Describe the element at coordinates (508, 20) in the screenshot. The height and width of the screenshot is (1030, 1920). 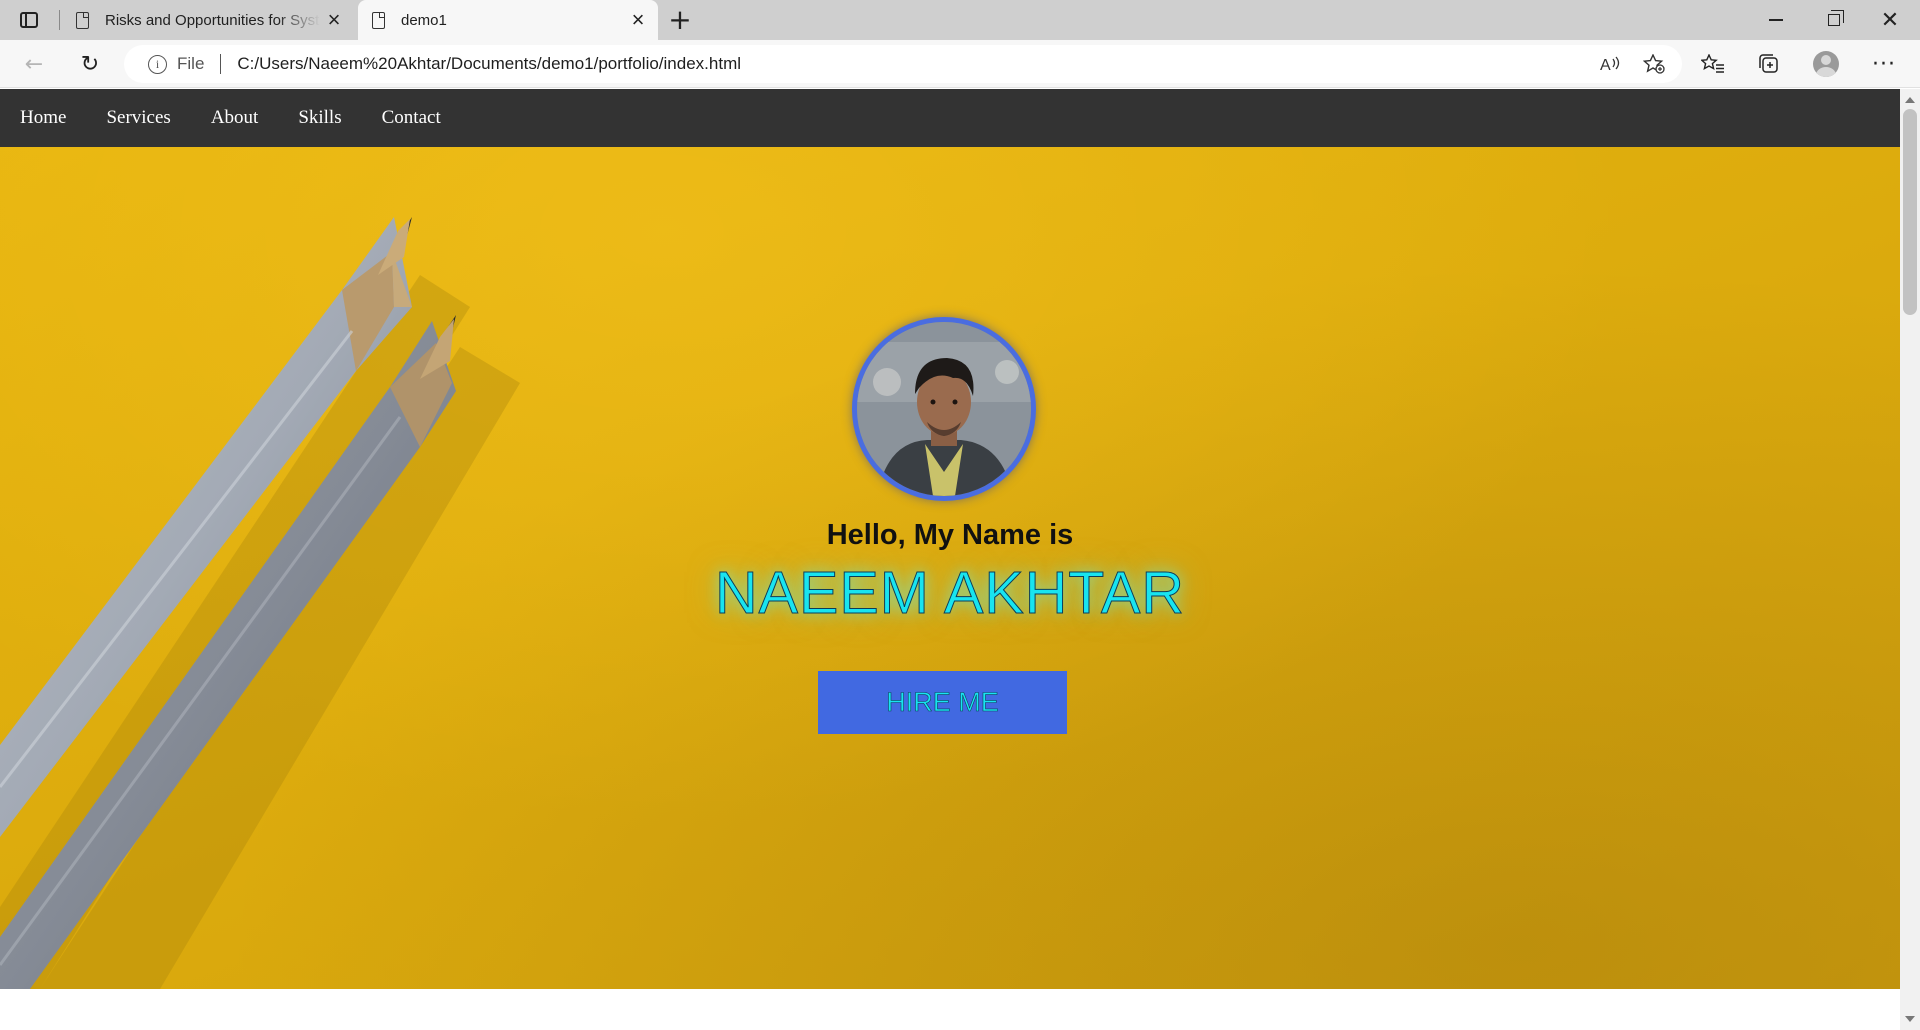
I see `tab-active: demo1 ×` at that location.